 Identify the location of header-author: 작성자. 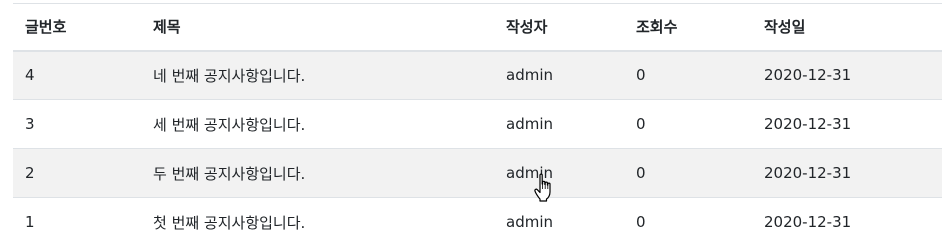
(559, 27).